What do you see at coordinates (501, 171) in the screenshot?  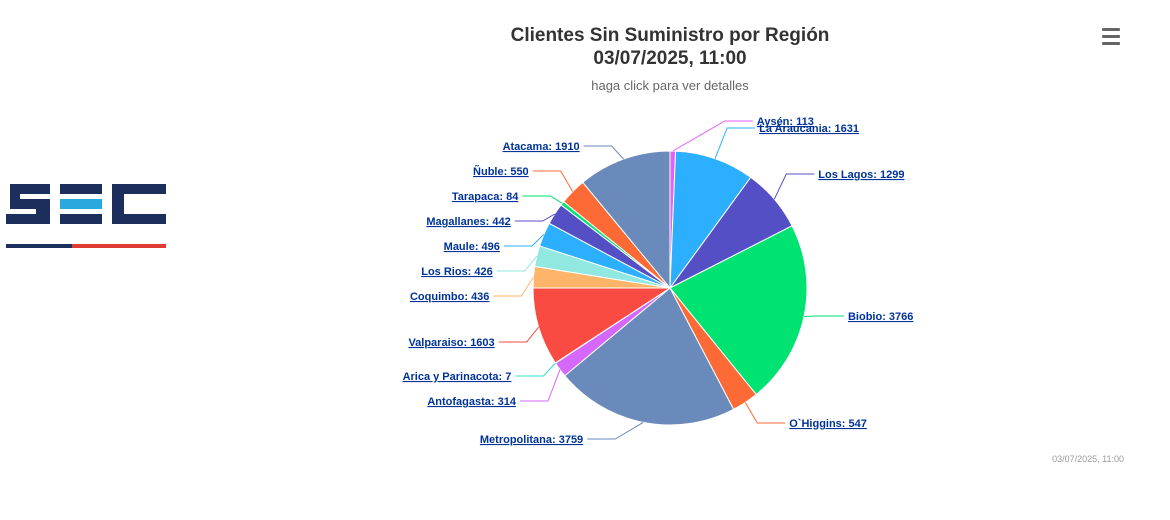 I see `data-label-14: Ñuble: 550` at bounding box center [501, 171].